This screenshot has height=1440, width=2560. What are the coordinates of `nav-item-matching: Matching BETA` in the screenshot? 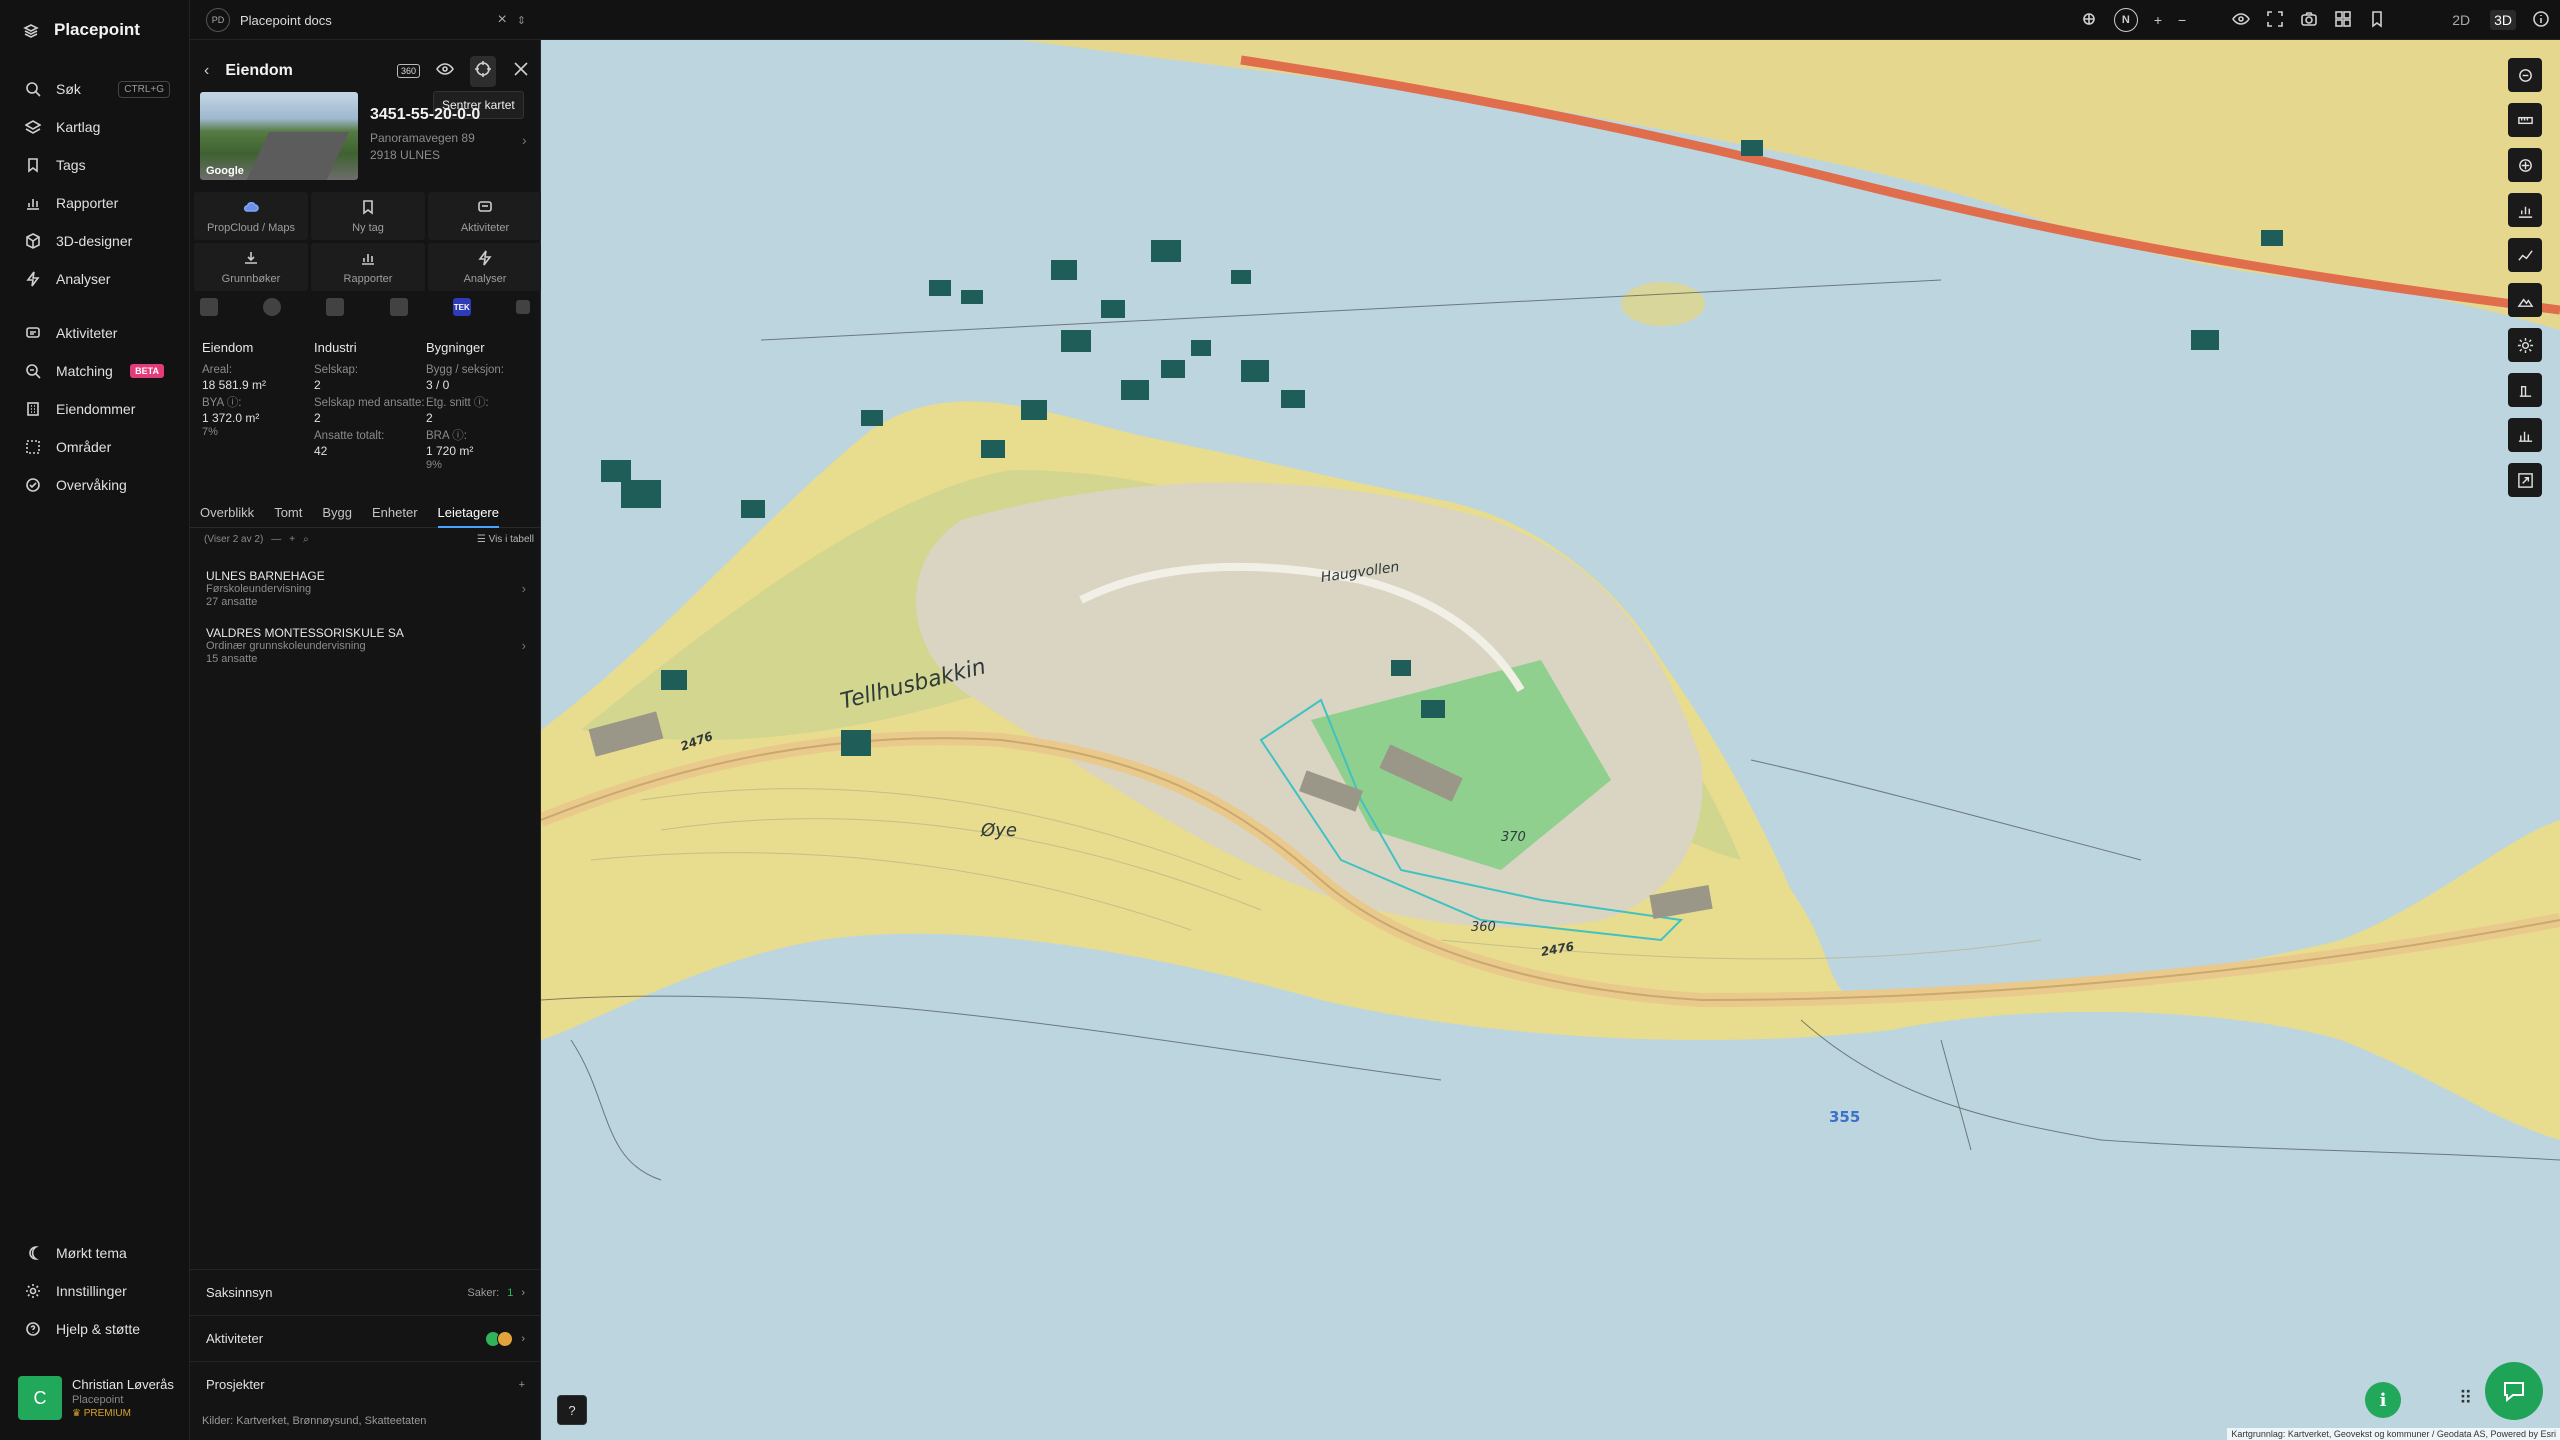 It's located at (95, 371).